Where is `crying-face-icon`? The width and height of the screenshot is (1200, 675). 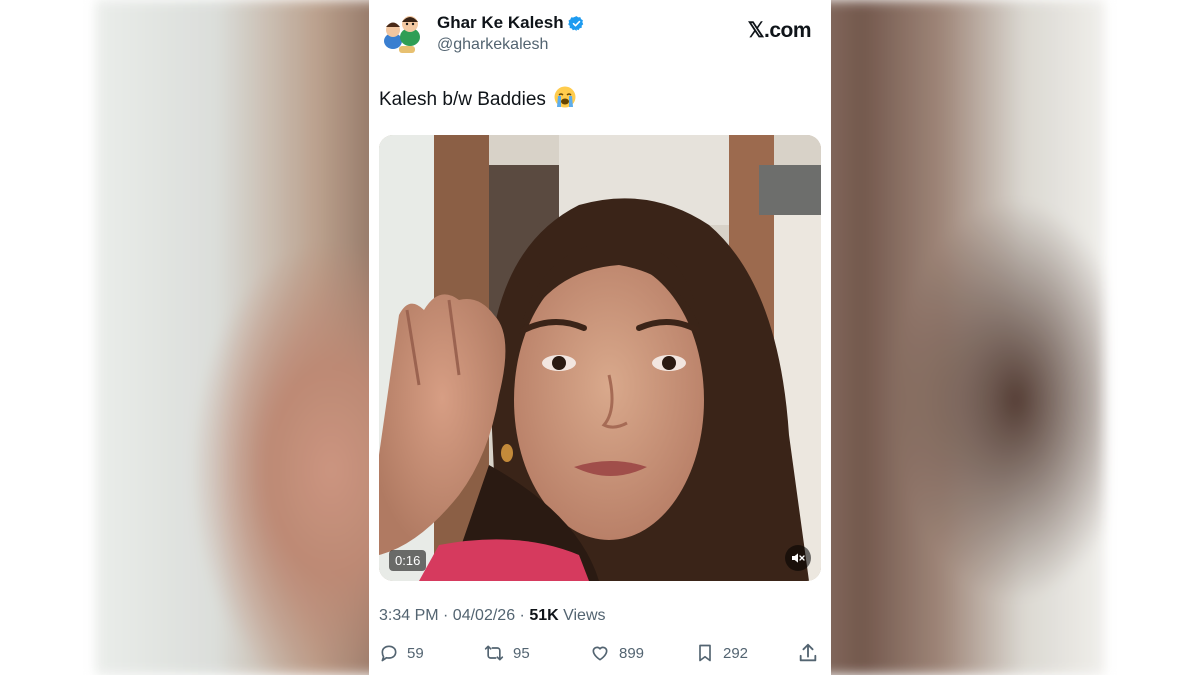 crying-face-icon is located at coordinates (565, 97).